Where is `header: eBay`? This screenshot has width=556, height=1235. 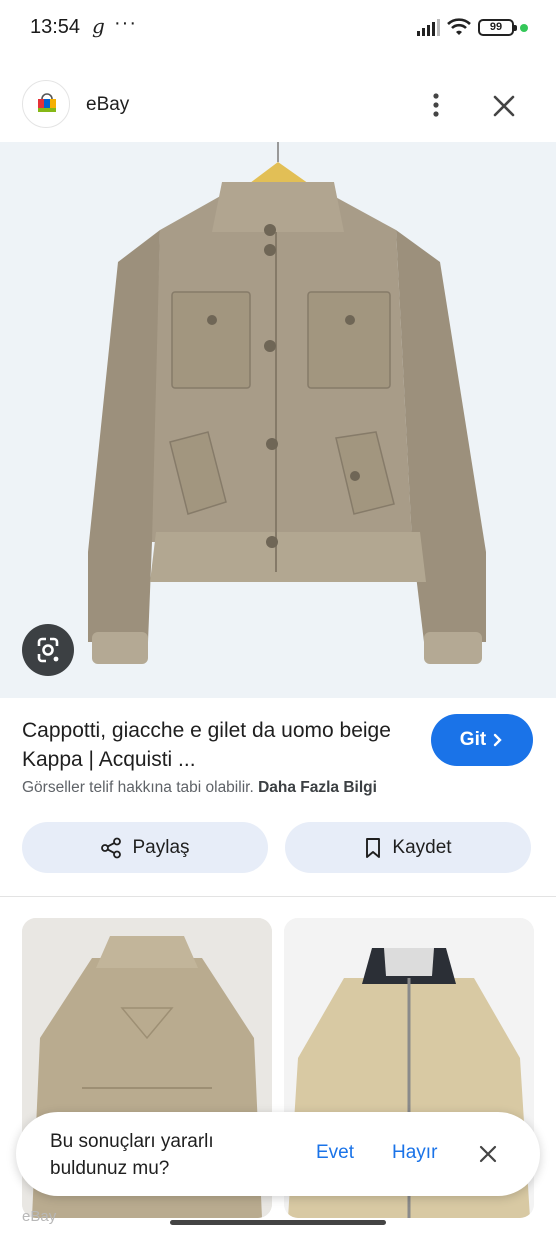
header: eBay is located at coordinates (278, 104).